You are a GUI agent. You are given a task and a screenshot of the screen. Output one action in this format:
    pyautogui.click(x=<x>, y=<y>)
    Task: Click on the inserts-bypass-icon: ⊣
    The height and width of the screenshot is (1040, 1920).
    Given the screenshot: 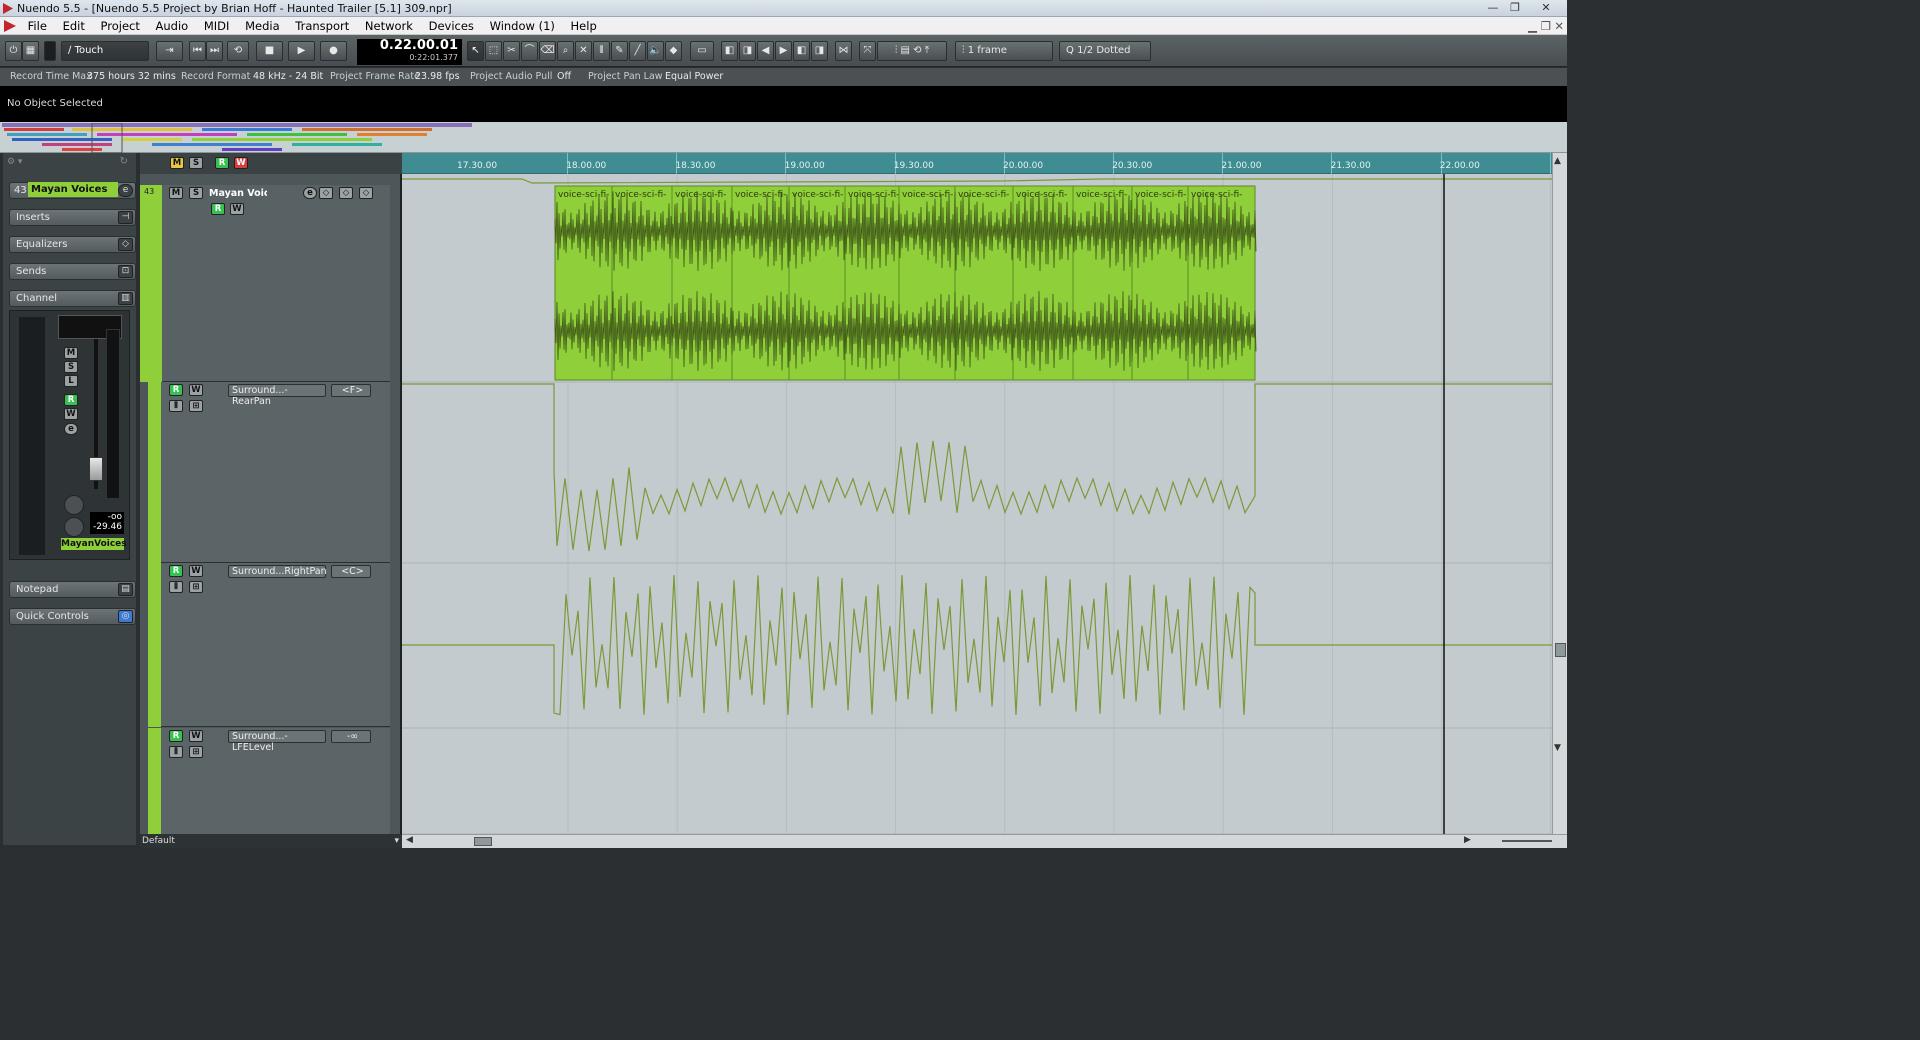 What is the action you would take?
    pyautogui.click(x=125, y=217)
    